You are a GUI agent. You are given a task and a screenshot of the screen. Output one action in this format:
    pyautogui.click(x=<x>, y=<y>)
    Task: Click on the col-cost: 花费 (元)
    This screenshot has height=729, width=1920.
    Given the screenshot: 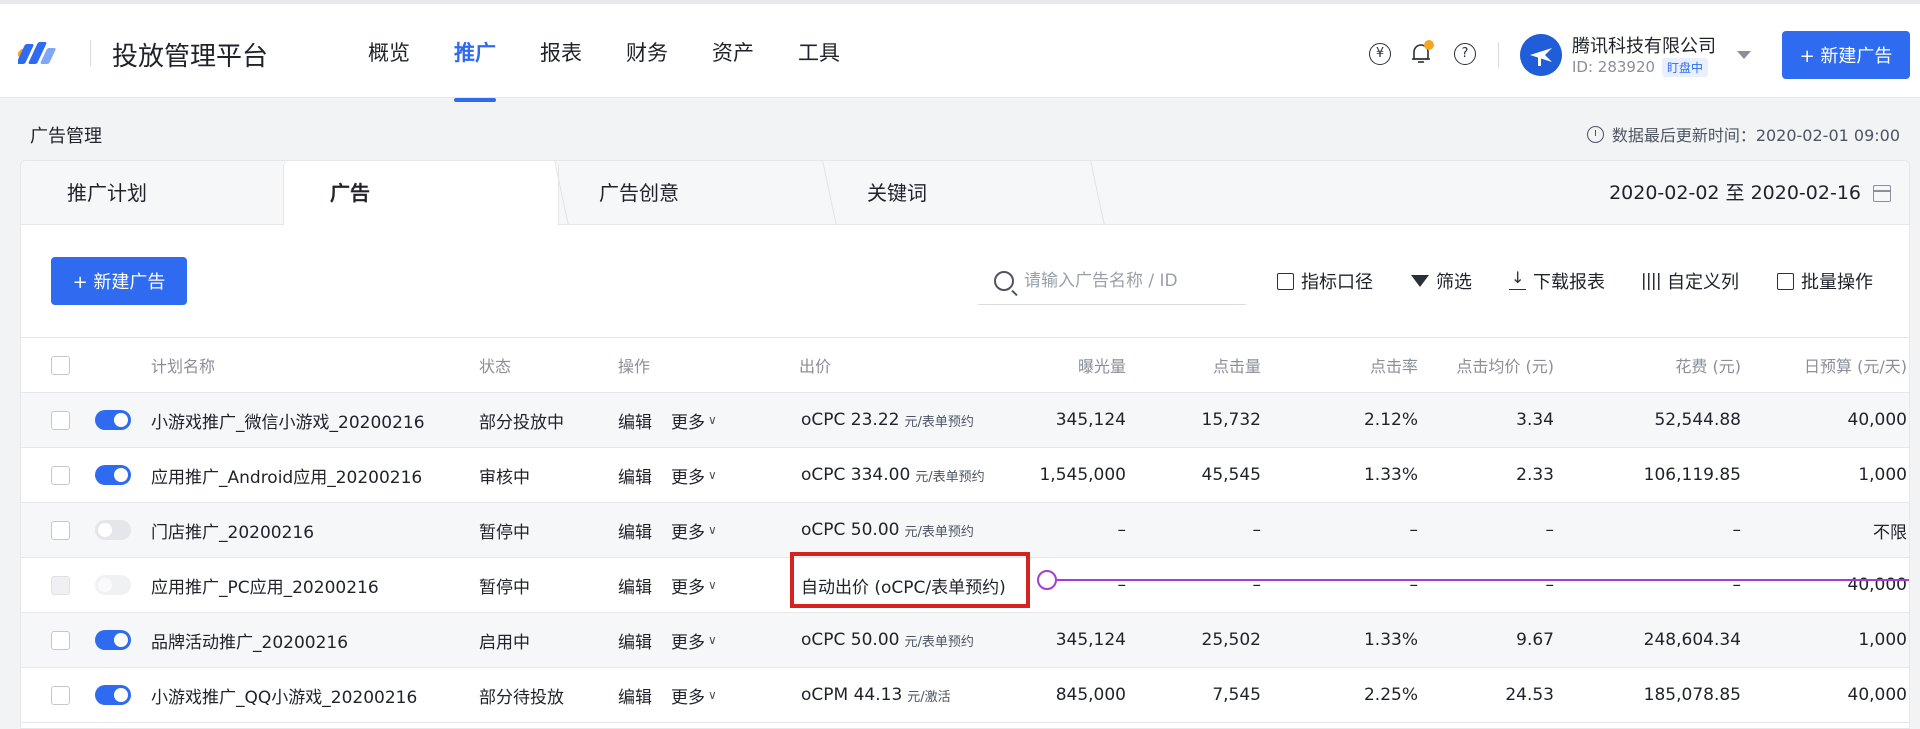 What is the action you would take?
    pyautogui.click(x=1651, y=365)
    